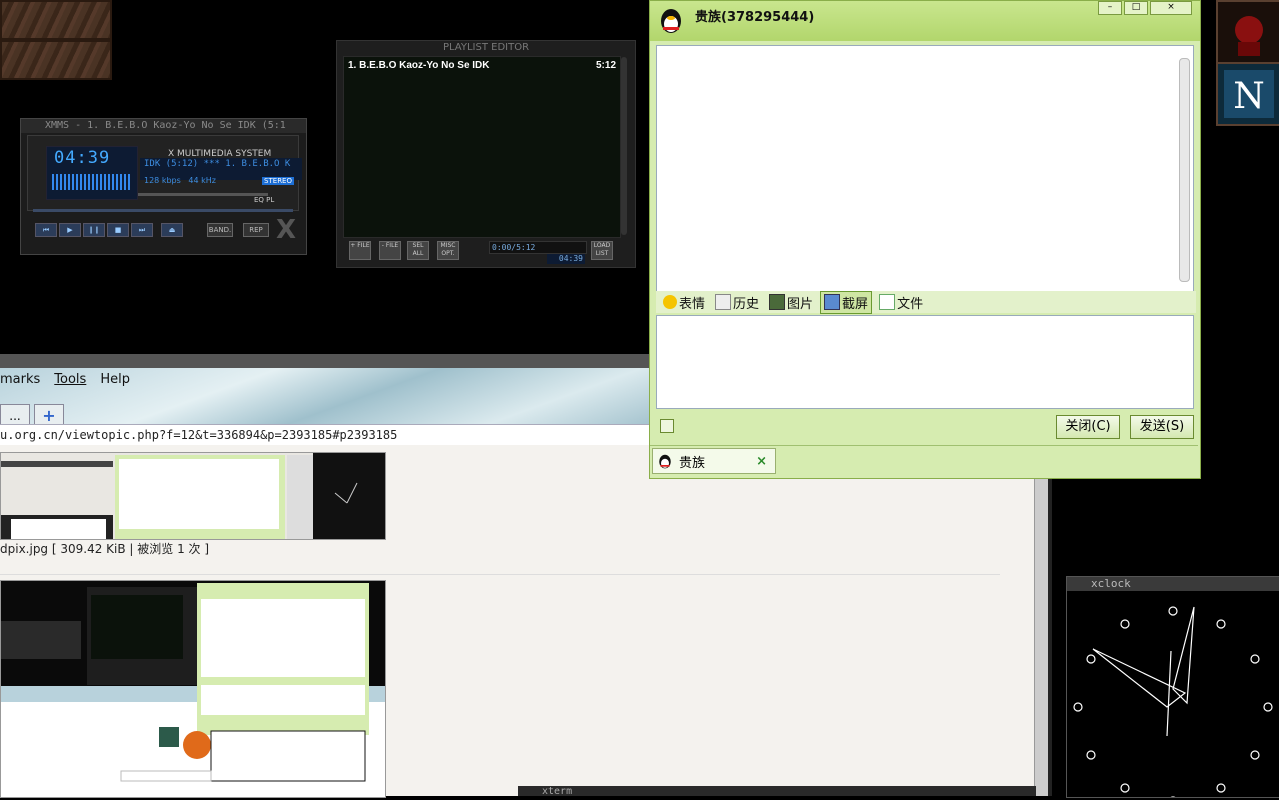 Image resolution: width=1279 pixels, height=800 pixels. What do you see at coordinates (1173, 584) in the screenshot?
I see `xclock-title: xclock` at bounding box center [1173, 584].